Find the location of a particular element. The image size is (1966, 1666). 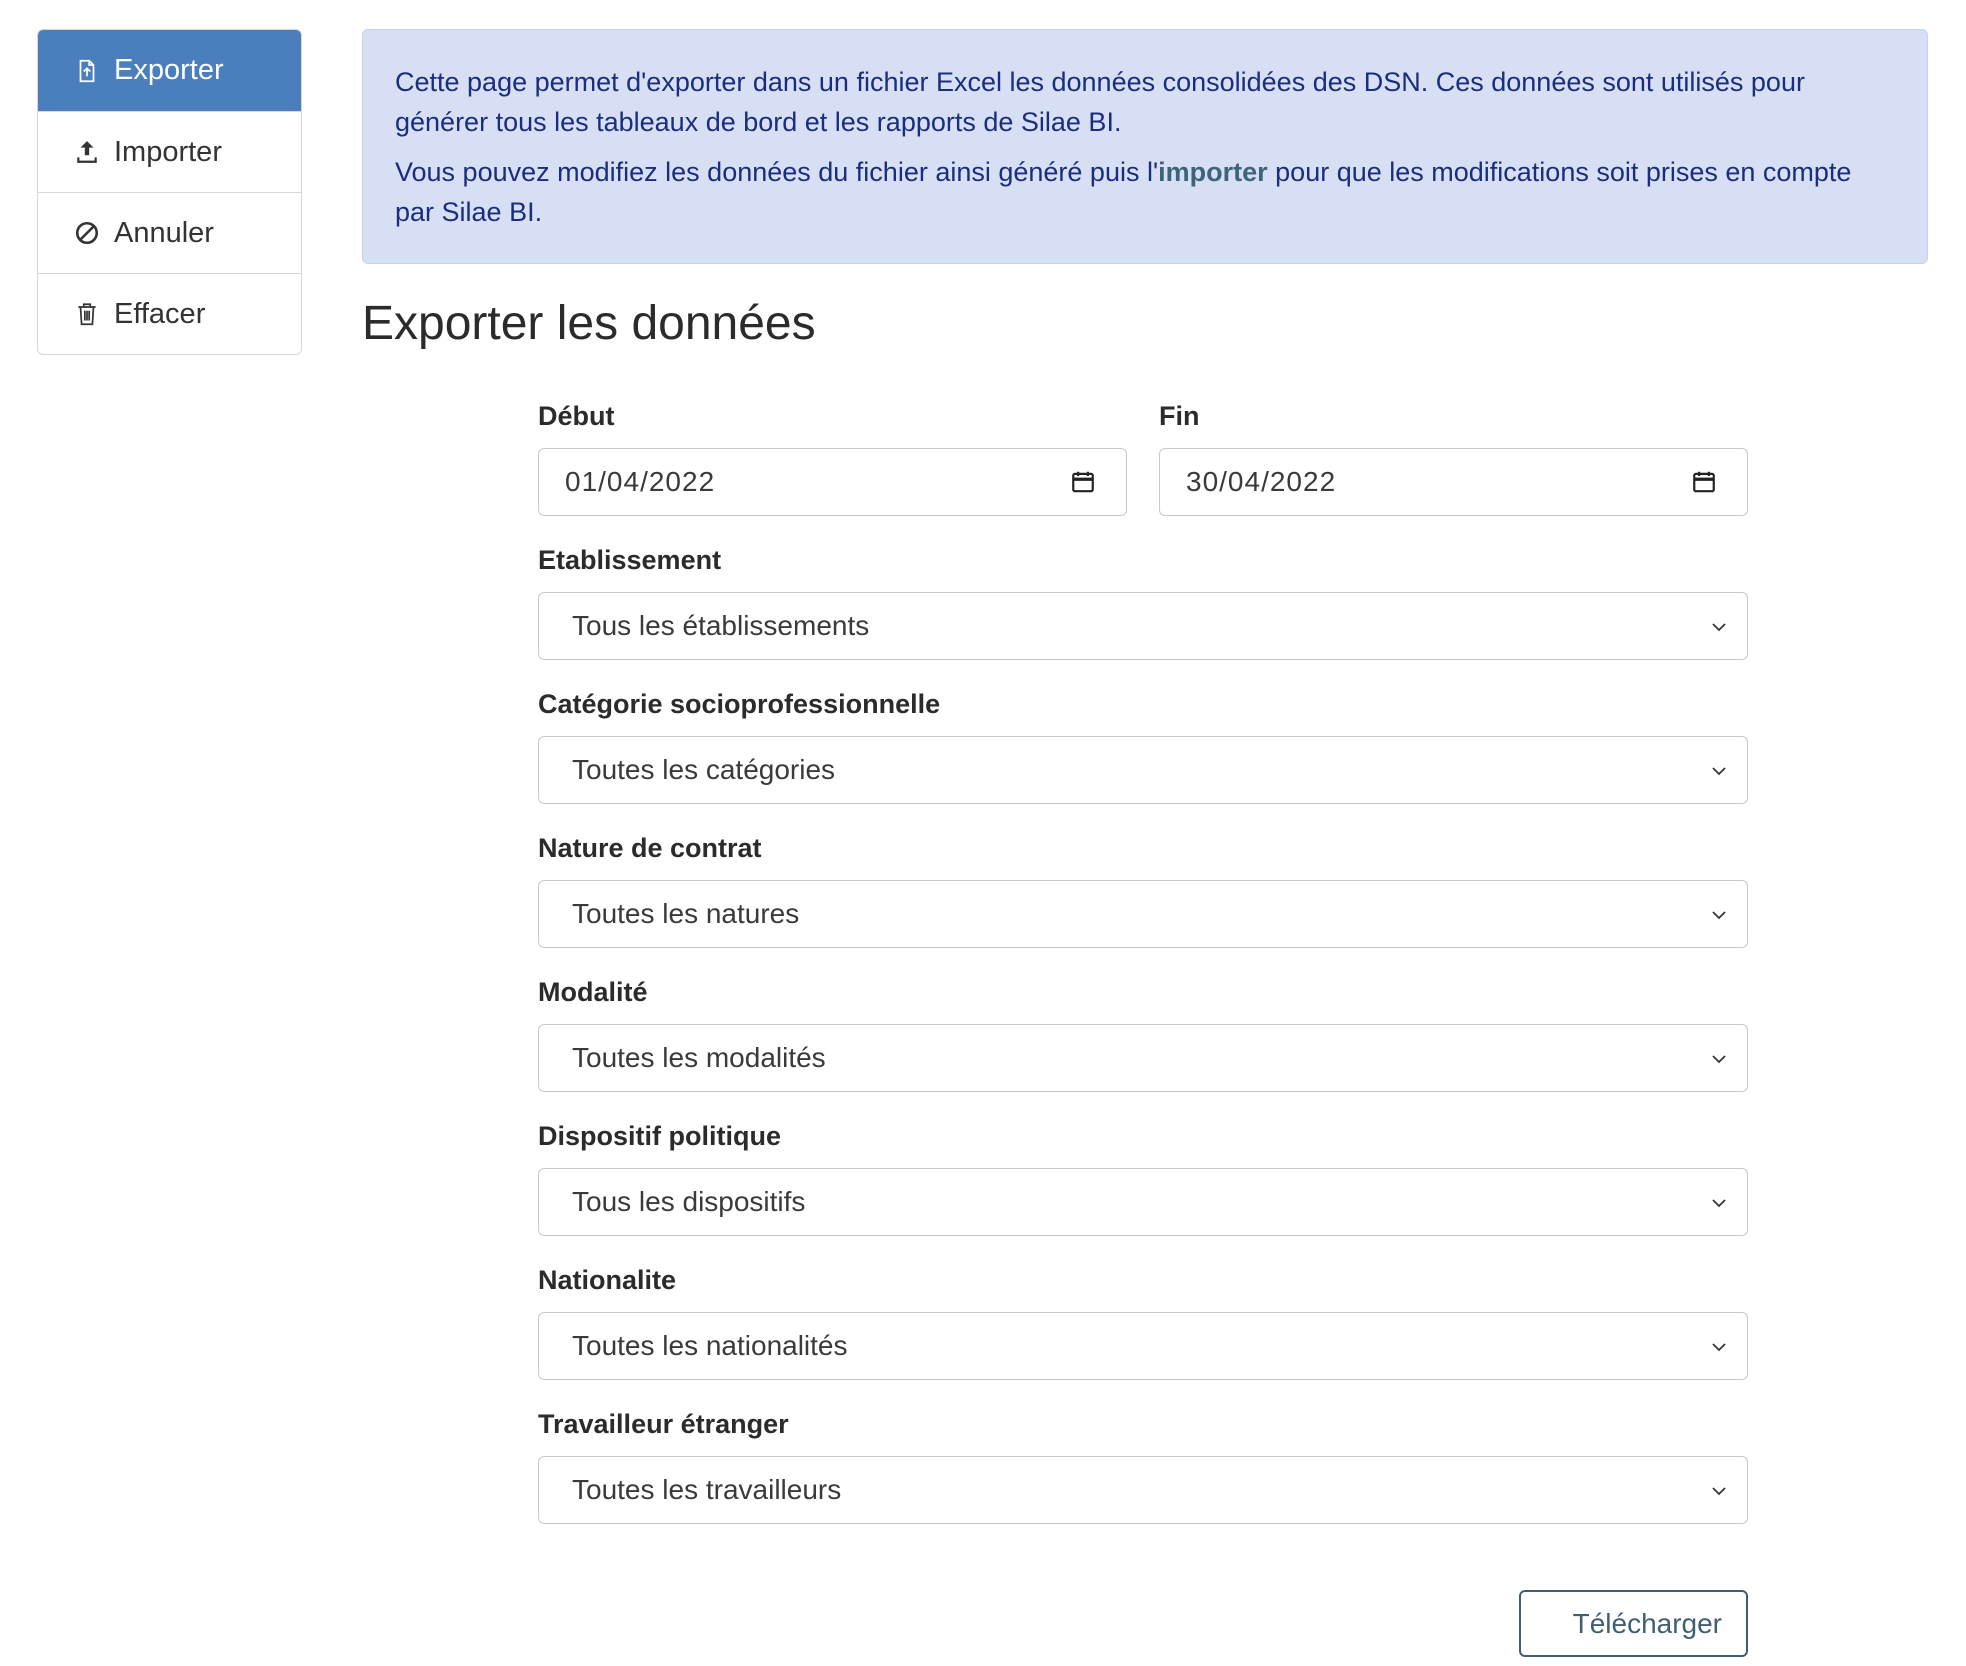

nature-value: Toutes les natures is located at coordinates (686, 913).